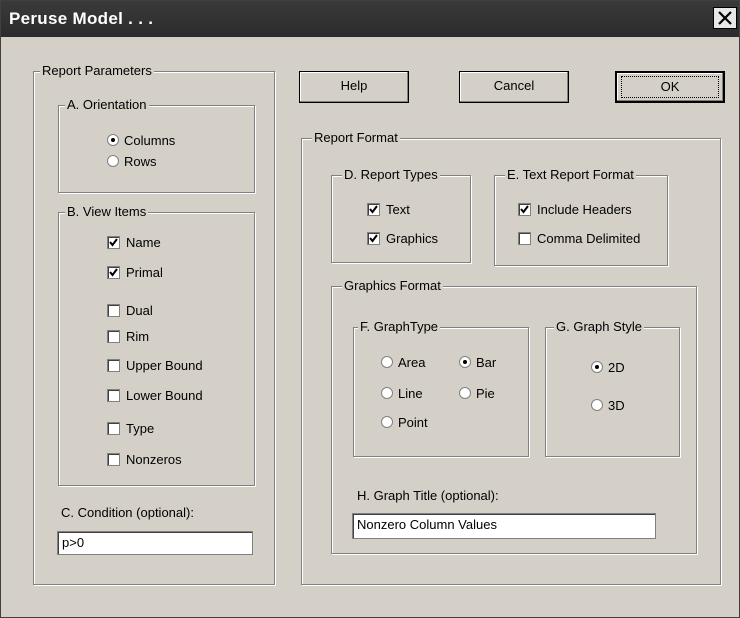  I want to click on view-item-type: Type, so click(130, 428).